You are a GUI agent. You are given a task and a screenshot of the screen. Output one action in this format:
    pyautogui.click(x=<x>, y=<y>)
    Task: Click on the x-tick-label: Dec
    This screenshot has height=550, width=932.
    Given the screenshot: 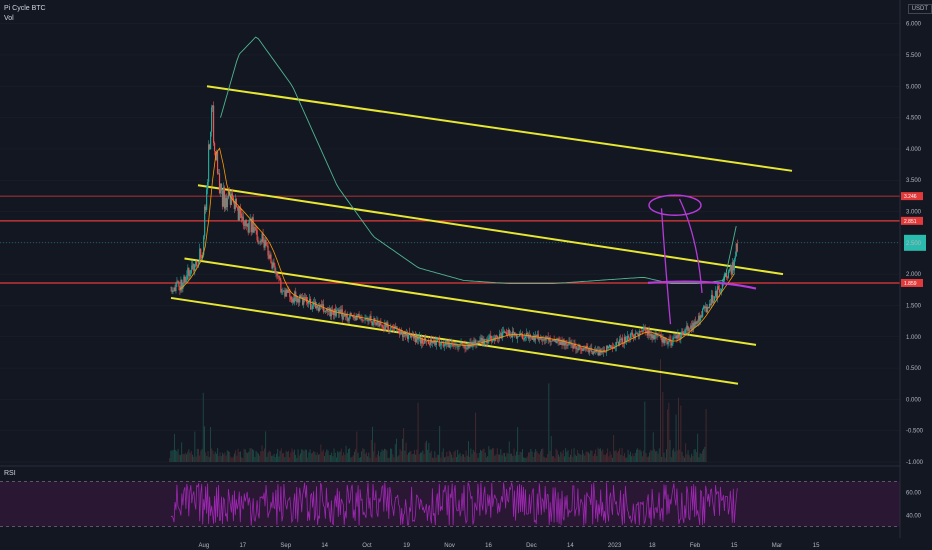 What is the action you would take?
    pyautogui.click(x=531, y=546)
    